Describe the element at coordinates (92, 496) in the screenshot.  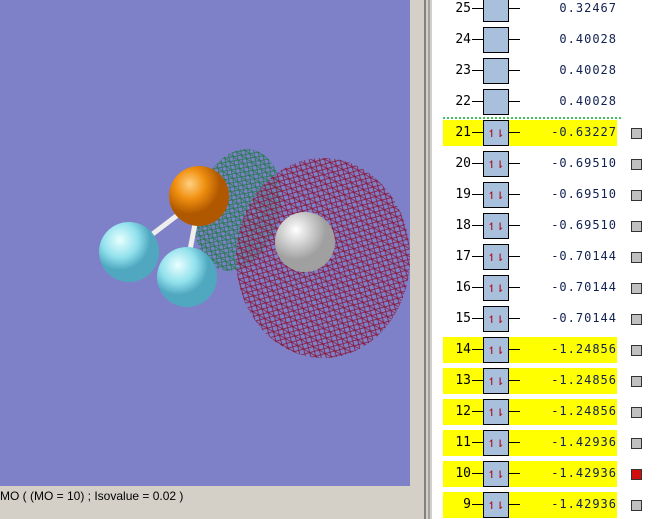
I see `status-bar-text: MO ( (MO = 10) ; Isovalue = 0.02 )` at that location.